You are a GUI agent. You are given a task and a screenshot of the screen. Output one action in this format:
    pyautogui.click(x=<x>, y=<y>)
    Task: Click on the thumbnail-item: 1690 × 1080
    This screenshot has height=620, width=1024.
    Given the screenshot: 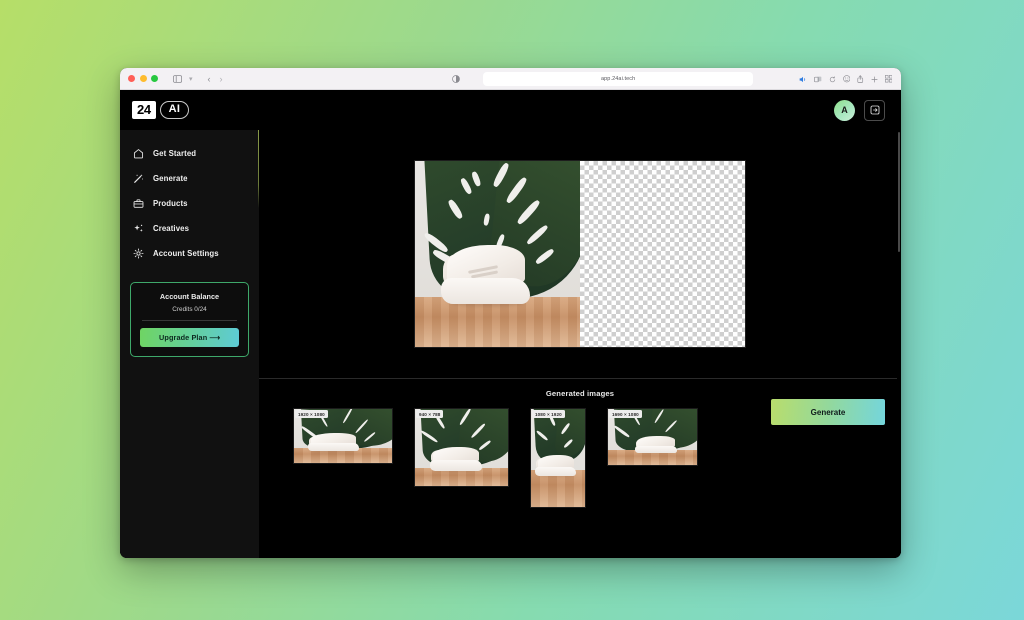 What is the action you would take?
    pyautogui.click(x=652, y=437)
    